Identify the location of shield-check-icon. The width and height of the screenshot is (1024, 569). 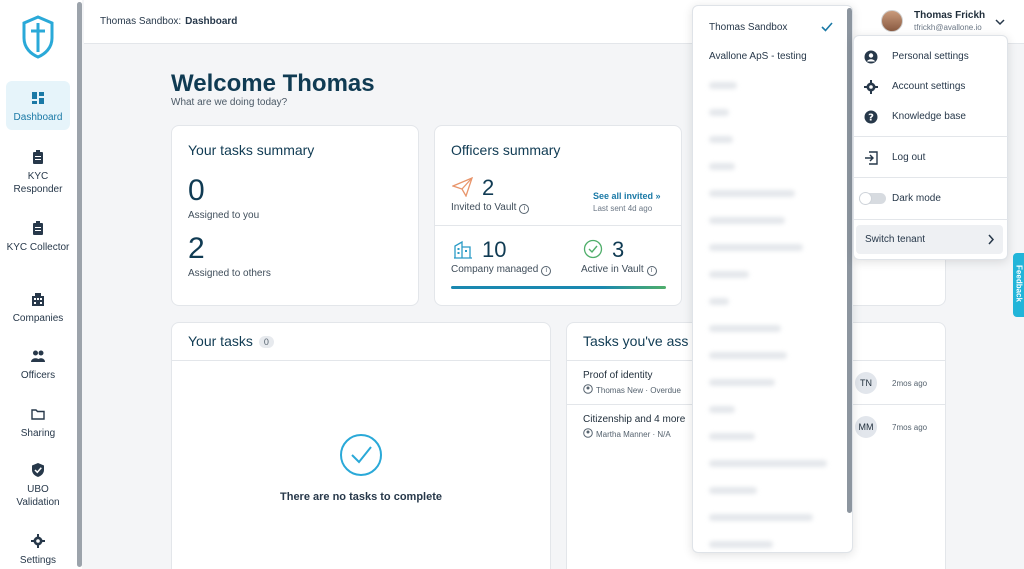
(38, 470).